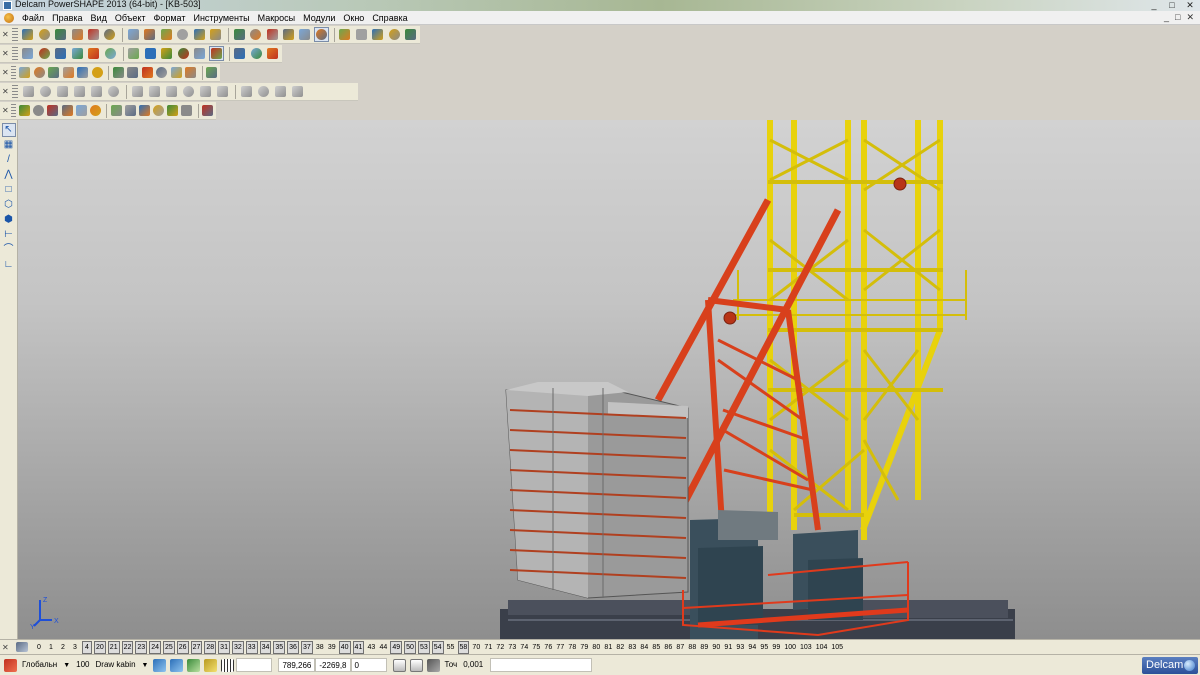 The width and height of the screenshot is (1200, 675). What do you see at coordinates (150, 34) in the screenshot?
I see `copy-icon` at bounding box center [150, 34].